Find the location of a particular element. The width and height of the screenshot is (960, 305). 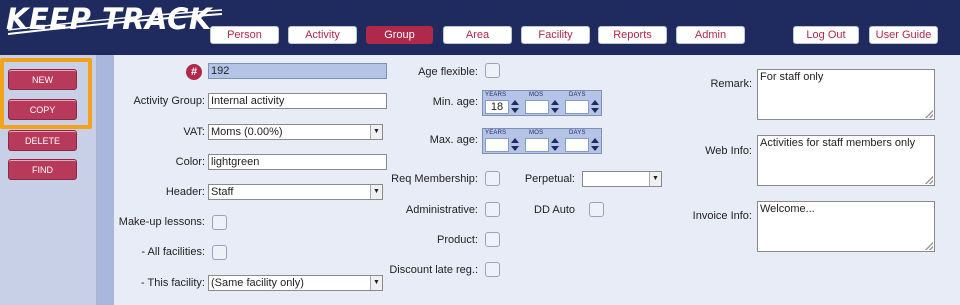

all-facilities-label: - All facilities: is located at coordinates (173, 252).